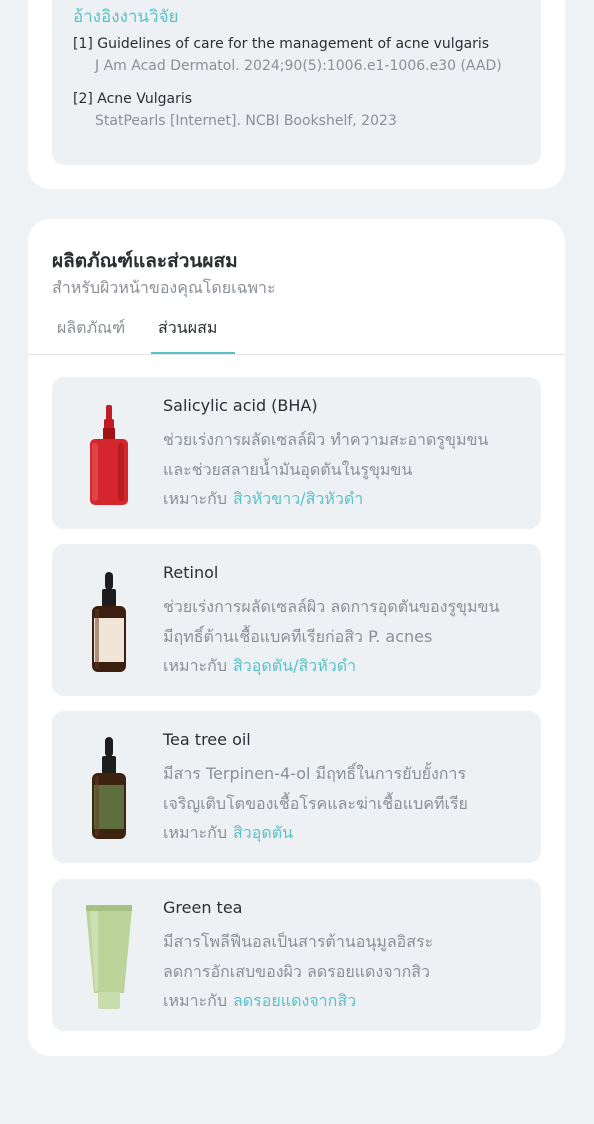 The width and height of the screenshot is (594, 1124). Describe the element at coordinates (133, 99) in the screenshot. I see `reference-title: [2] Acne Vulgaris` at that location.